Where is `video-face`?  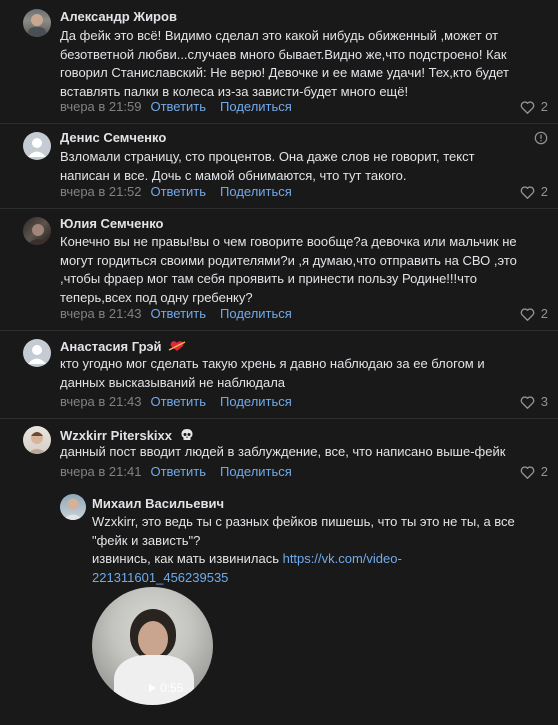
video-face is located at coordinates (153, 639).